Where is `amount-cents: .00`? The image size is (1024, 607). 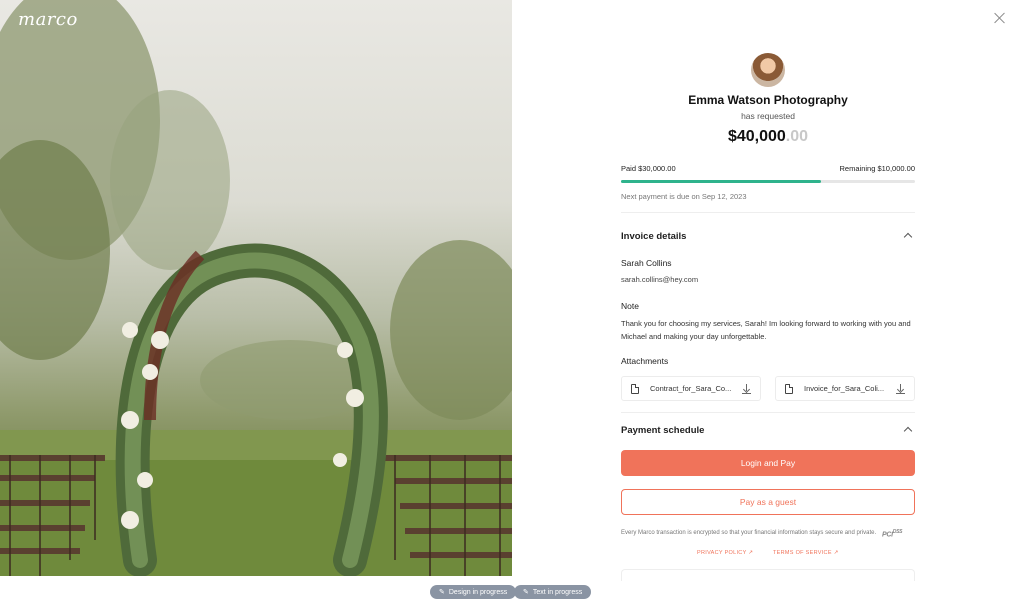
amount-cents: .00 is located at coordinates (797, 136).